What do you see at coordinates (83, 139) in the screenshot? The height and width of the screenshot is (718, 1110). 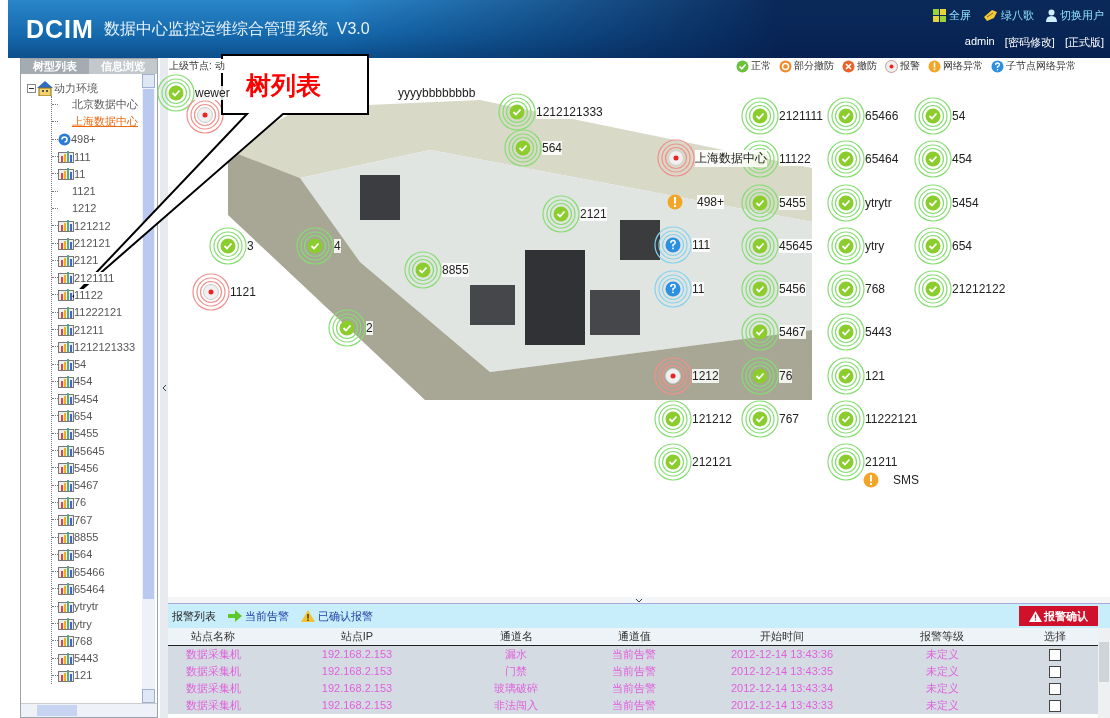 I see `tree-item: 498+` at bounding box center [83, 139].